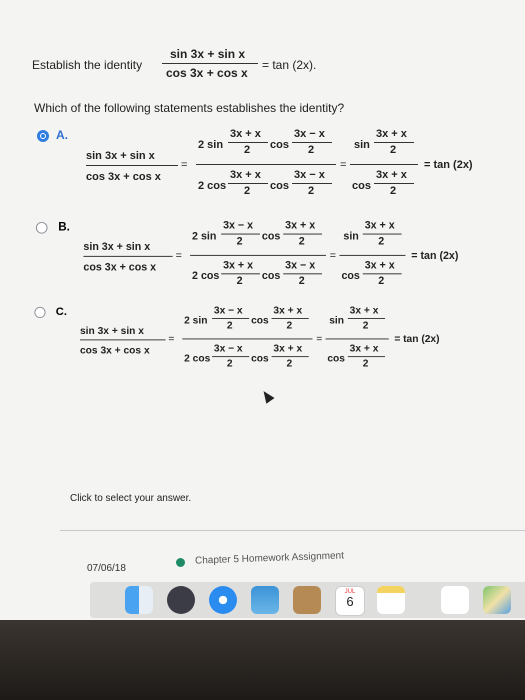 The height and width of the screenshot is (700, 525). Describe the element at coordinates (289, 65) in the screenshot. I see `identity-rhs: = tan (2x).` at that location.